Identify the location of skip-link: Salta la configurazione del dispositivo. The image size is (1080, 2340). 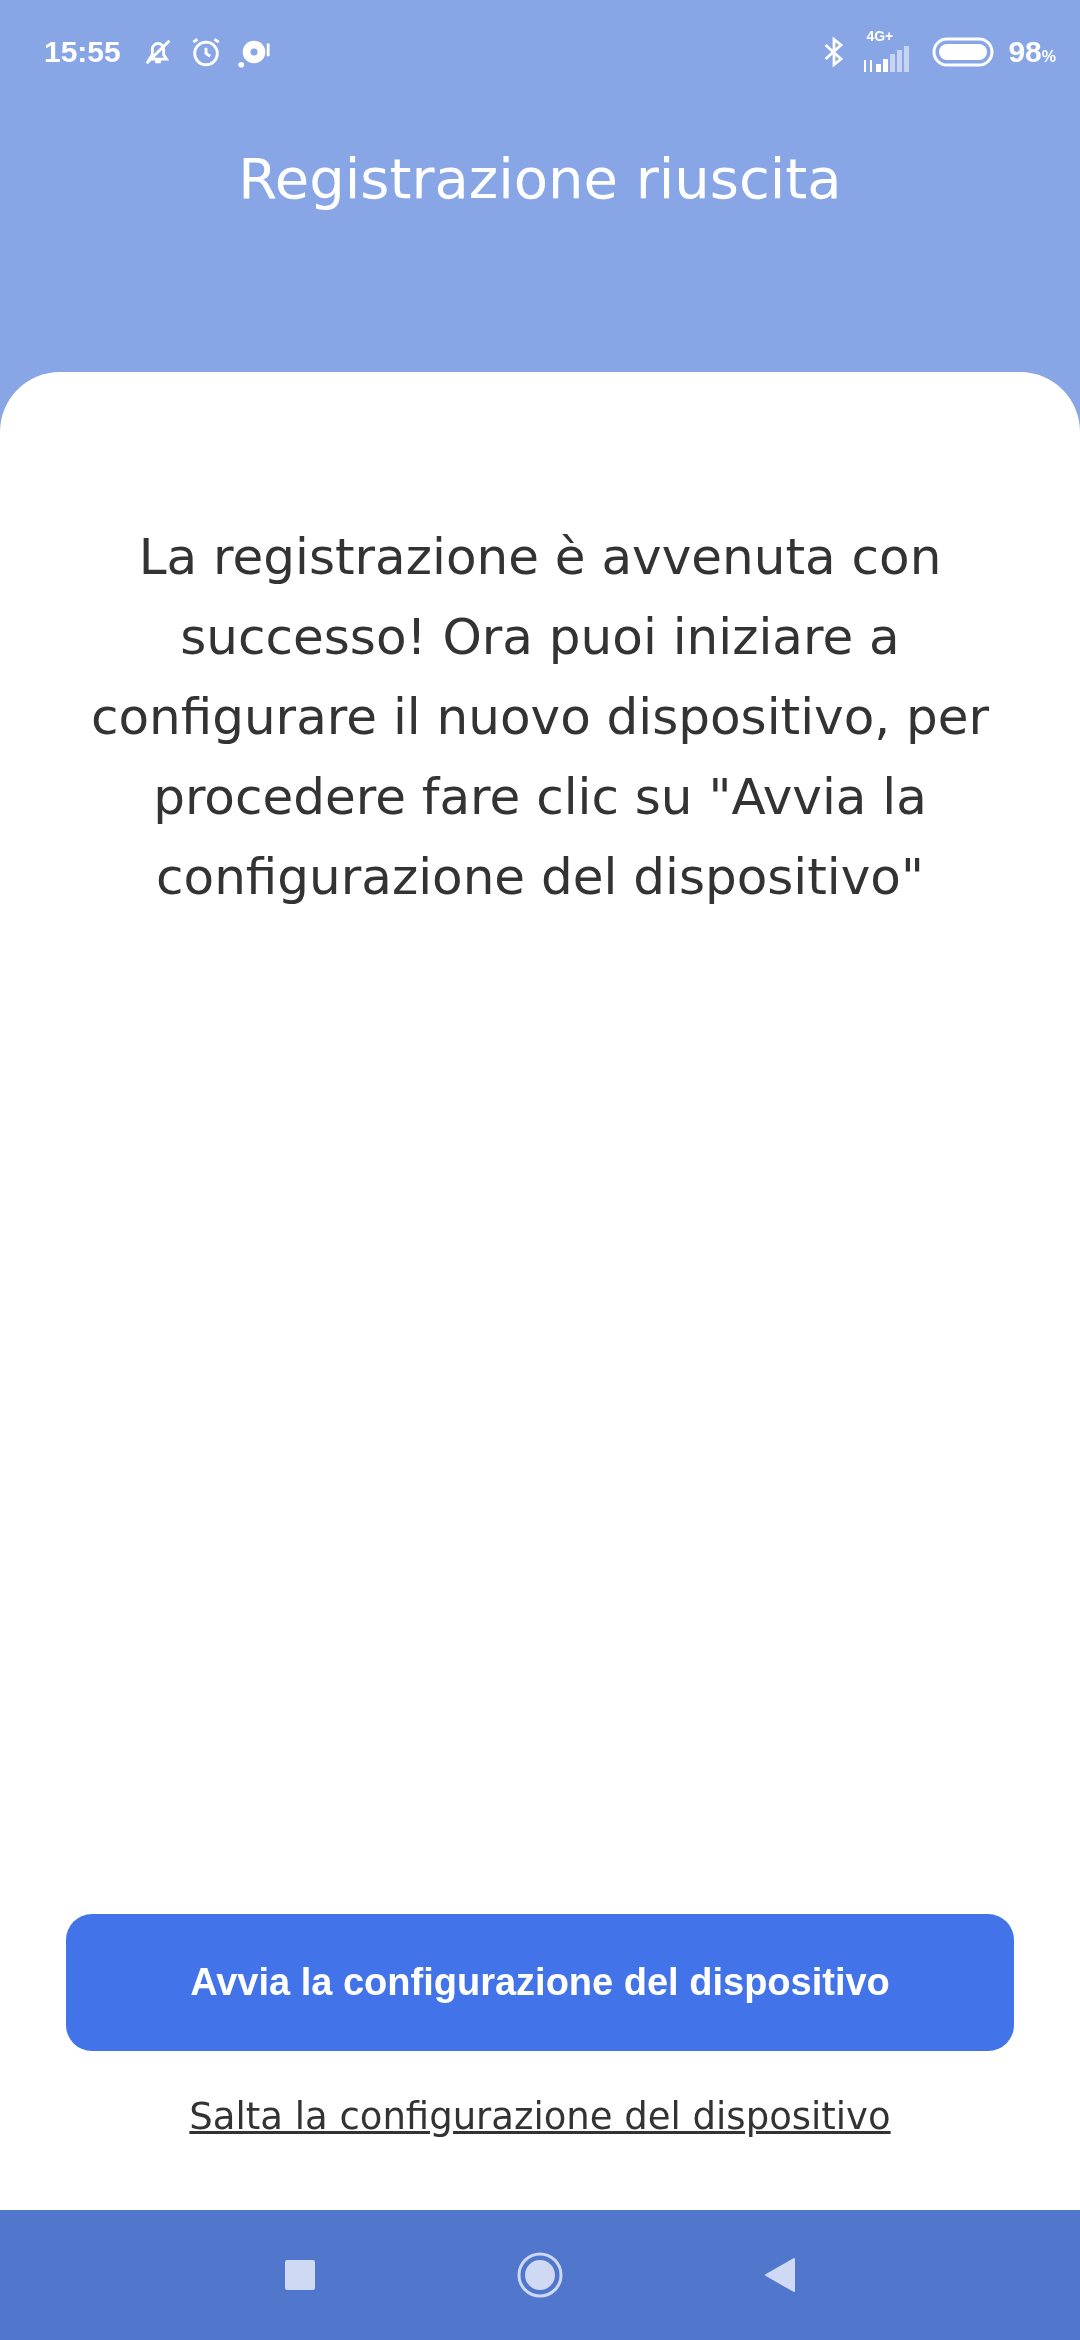
(540, 2116).